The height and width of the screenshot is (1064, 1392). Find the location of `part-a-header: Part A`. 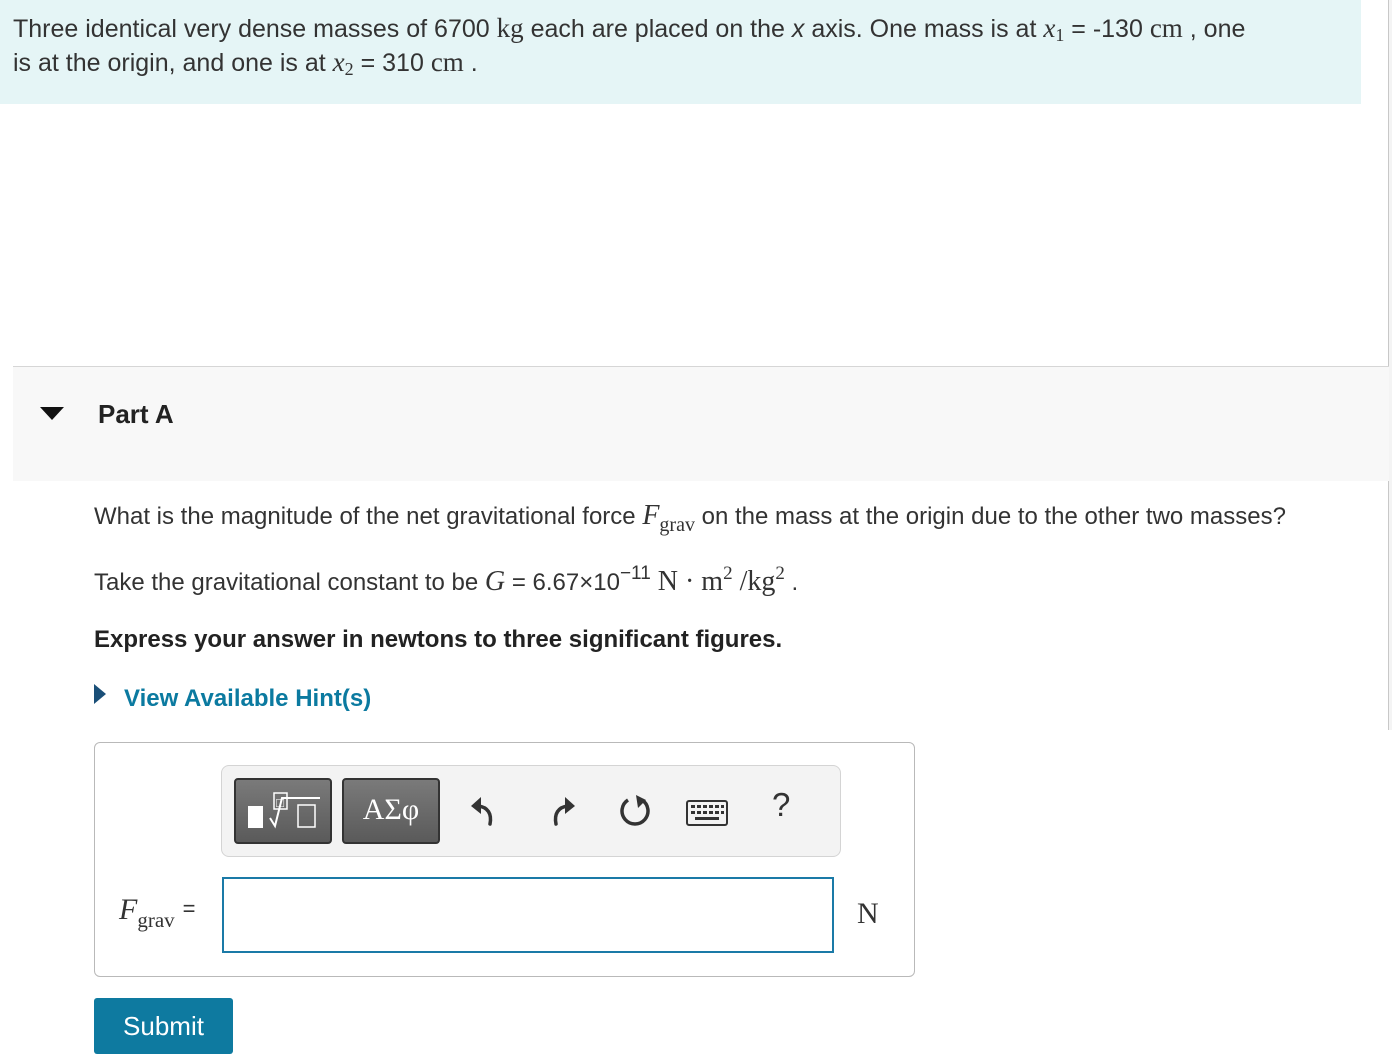

part-a-header: Part A is located at coordinates (701, 423).